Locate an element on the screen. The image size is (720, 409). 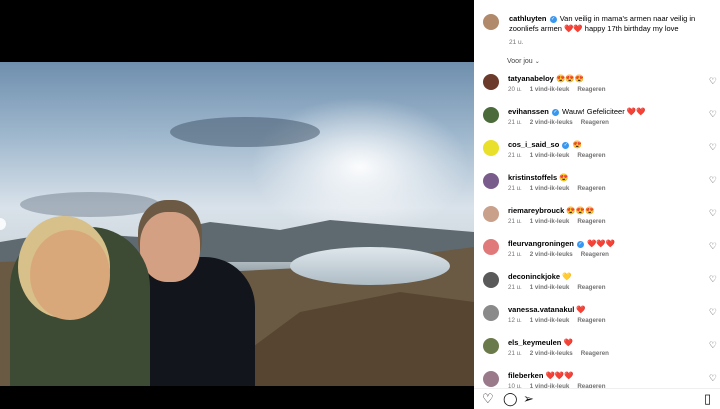
sort-comments-dropdown: Voor jou ⌄ is located at coordinates (523, 61).